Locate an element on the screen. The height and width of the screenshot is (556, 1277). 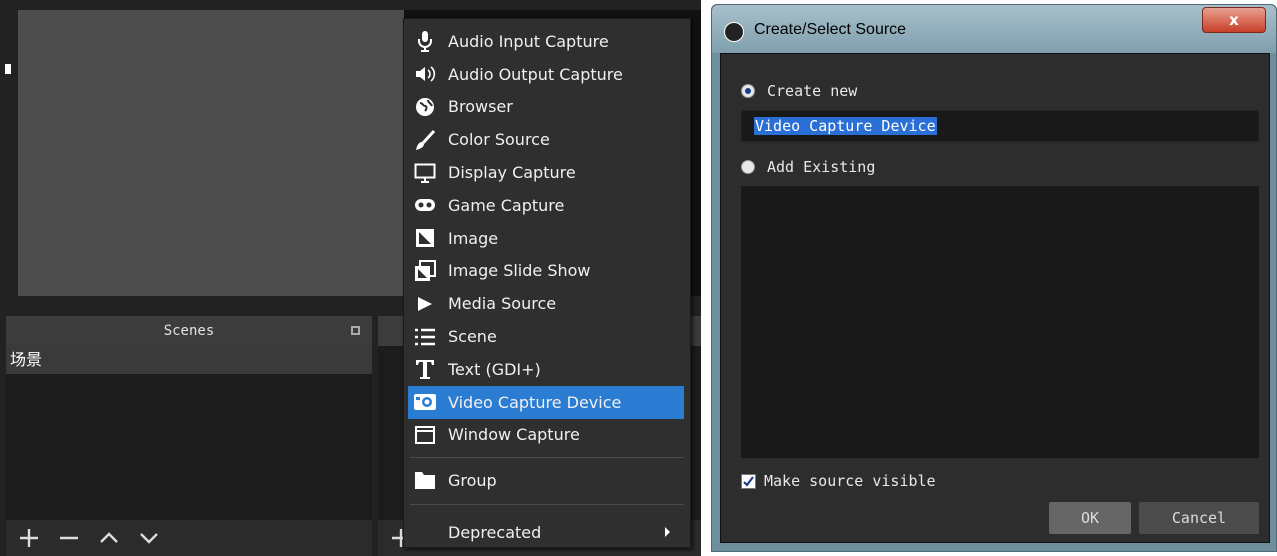
radio-unchecked-icon is located at coordinates (748, 167).